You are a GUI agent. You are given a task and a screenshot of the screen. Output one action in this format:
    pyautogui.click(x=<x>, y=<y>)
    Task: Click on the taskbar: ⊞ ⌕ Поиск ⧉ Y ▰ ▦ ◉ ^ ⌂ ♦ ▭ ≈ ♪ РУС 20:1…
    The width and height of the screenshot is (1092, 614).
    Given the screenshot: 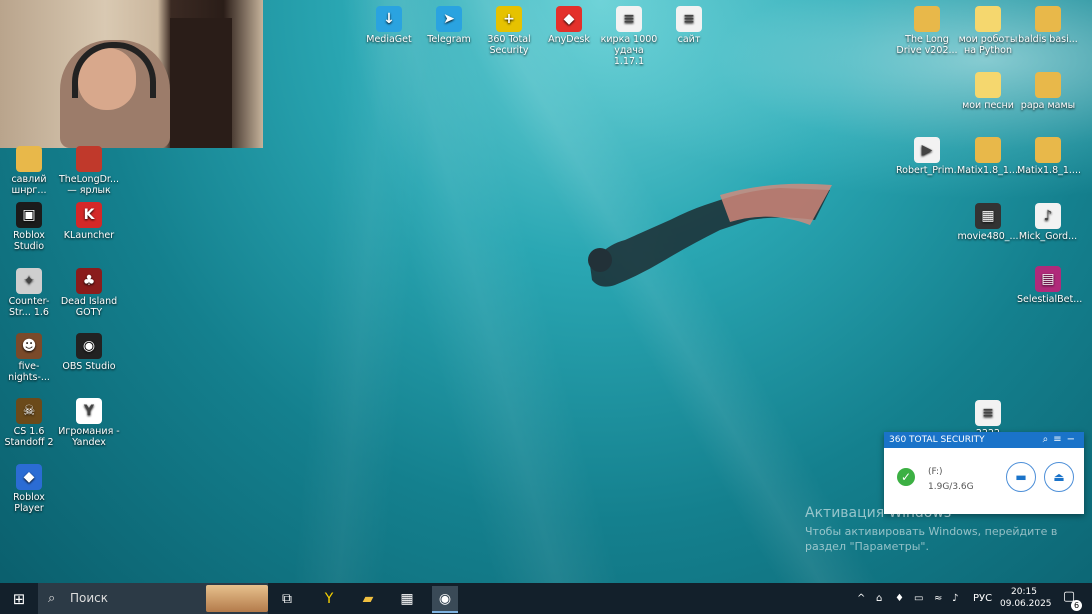 What is the action you would take?
    pyautogui.click(x=546, y=598)
    